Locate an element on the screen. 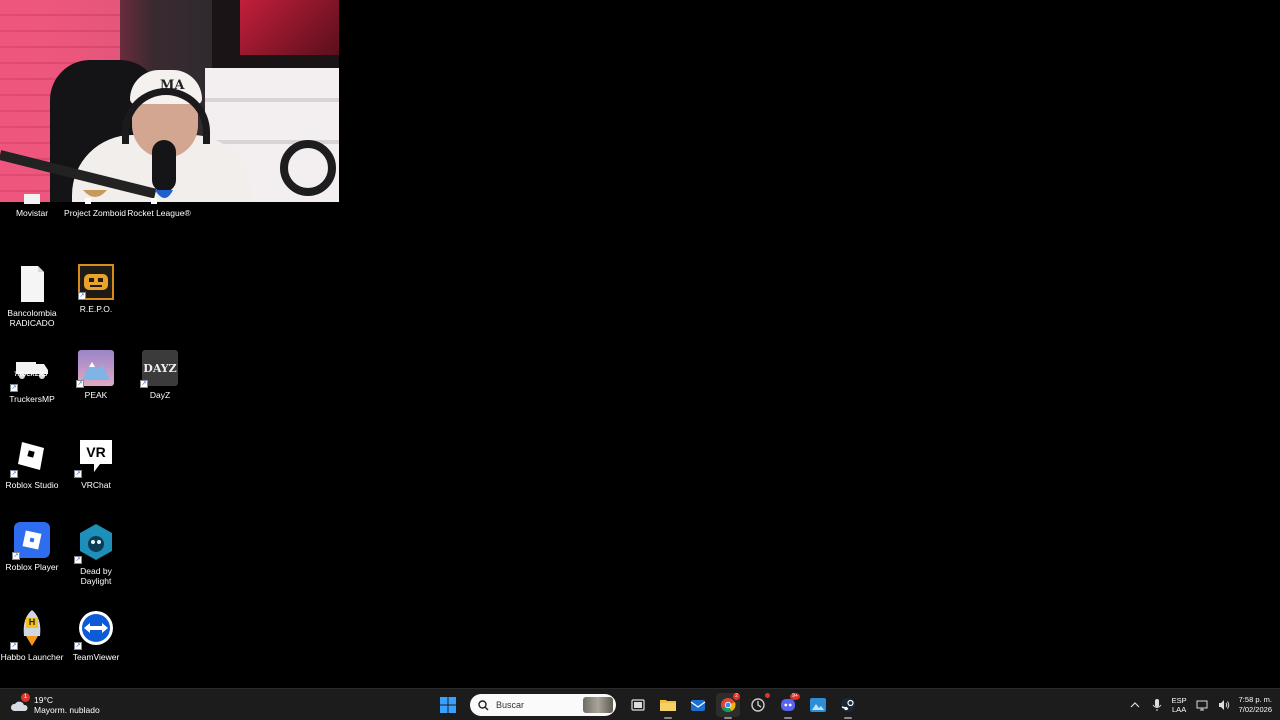 This screenshot has width=1280, height=720. network-icon is located at coordinates (1202, 705).